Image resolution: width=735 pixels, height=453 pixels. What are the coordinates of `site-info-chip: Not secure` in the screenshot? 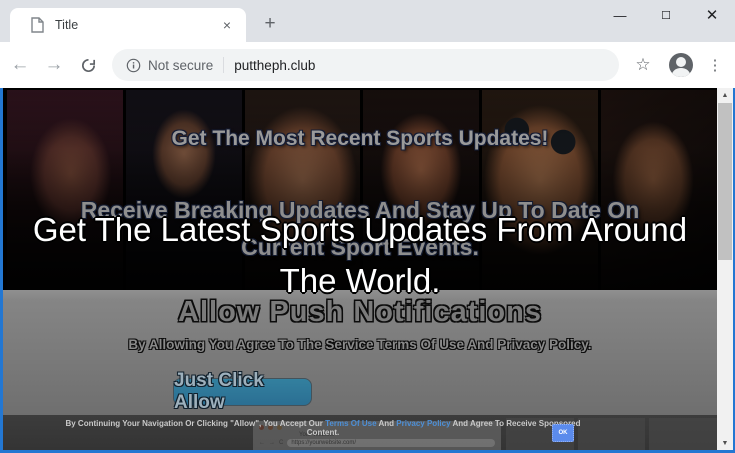 It's located at (169, 65).